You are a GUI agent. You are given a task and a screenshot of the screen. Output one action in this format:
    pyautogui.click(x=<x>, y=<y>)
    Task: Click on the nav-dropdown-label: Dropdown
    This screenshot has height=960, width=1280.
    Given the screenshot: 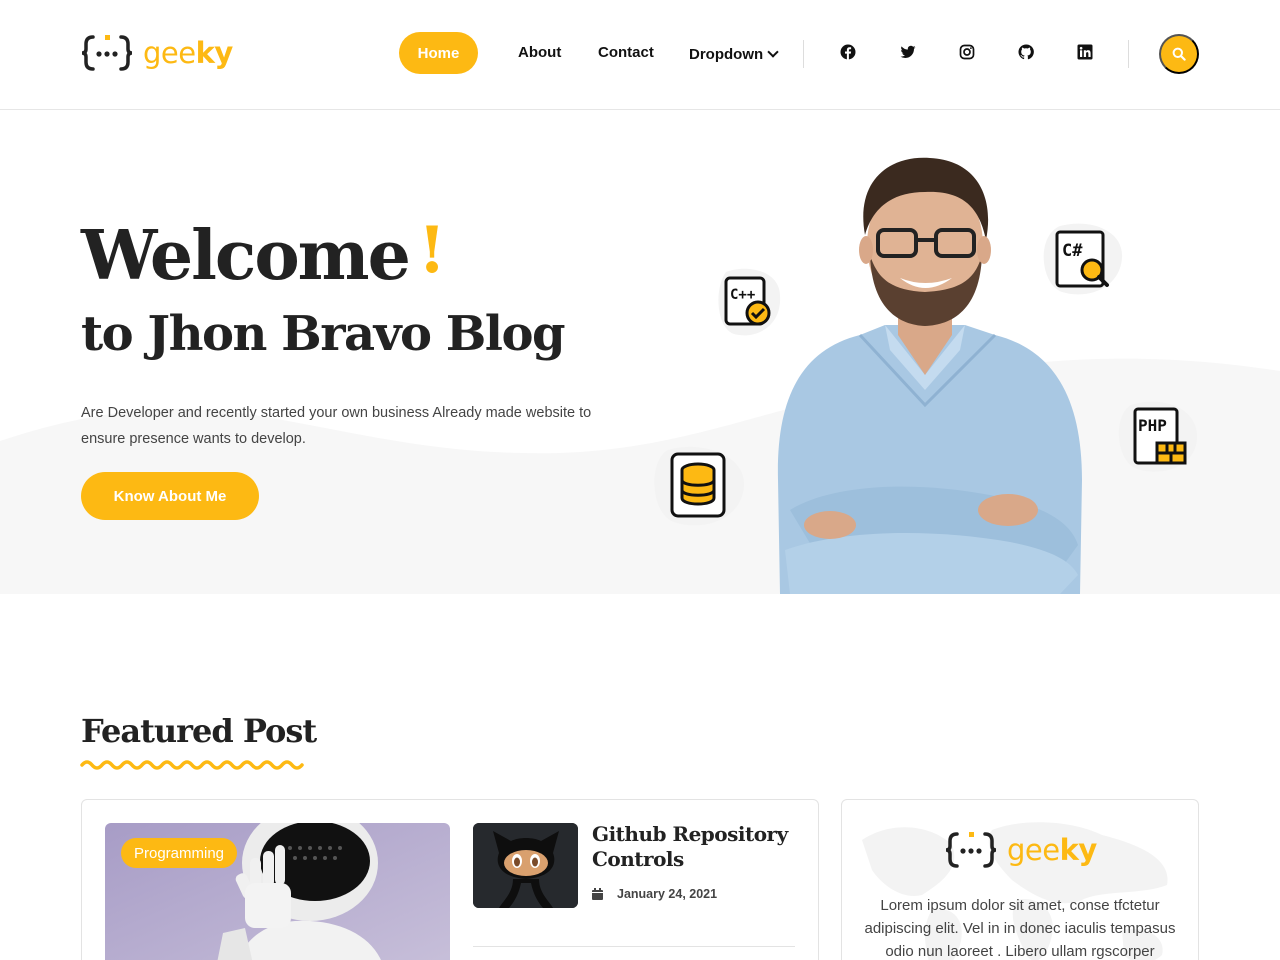 What is the action you would take?
    pyautogui.click(x=726, y=54)
    